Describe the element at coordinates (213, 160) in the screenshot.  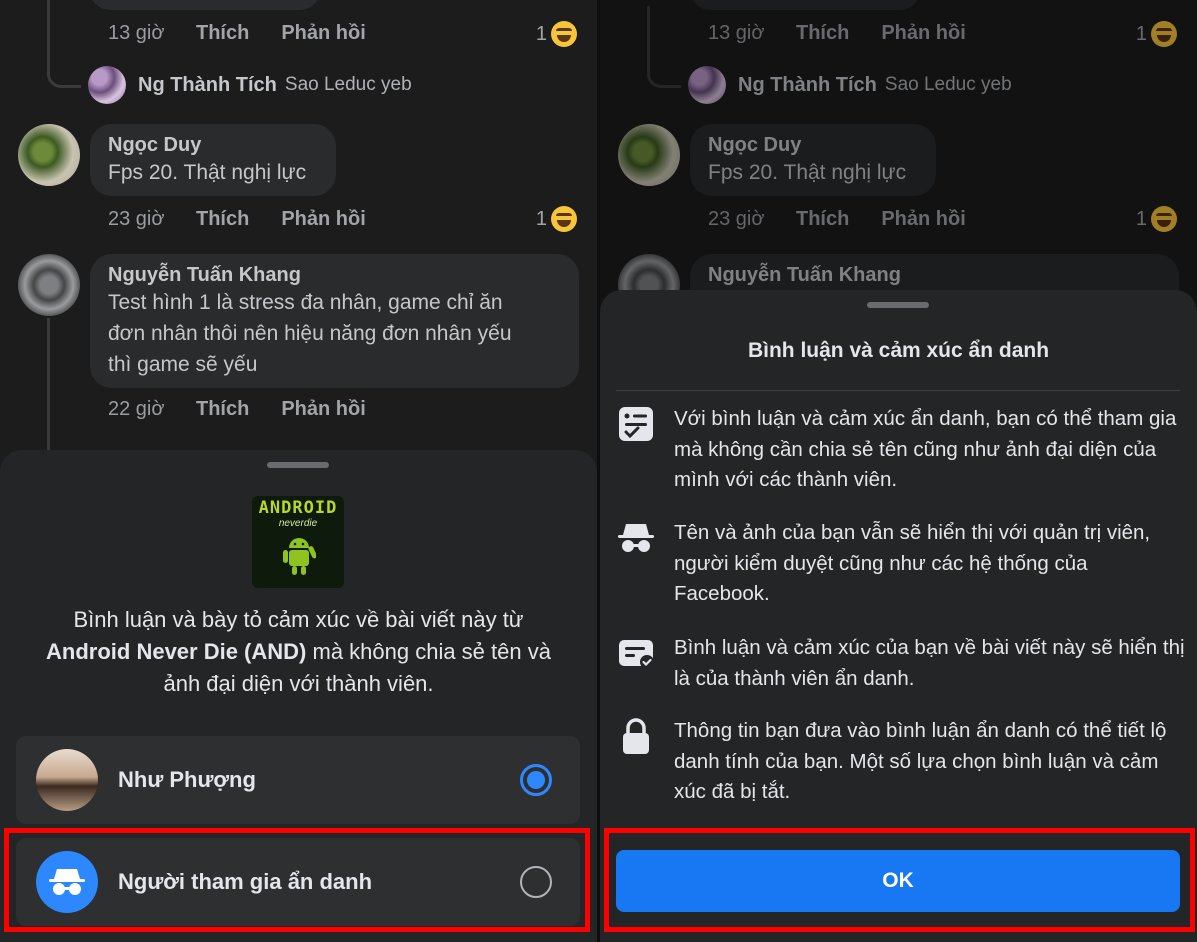
I see `comment-bubble: Ngọc Duy Fps 20. Thật nghị lực` at that location.